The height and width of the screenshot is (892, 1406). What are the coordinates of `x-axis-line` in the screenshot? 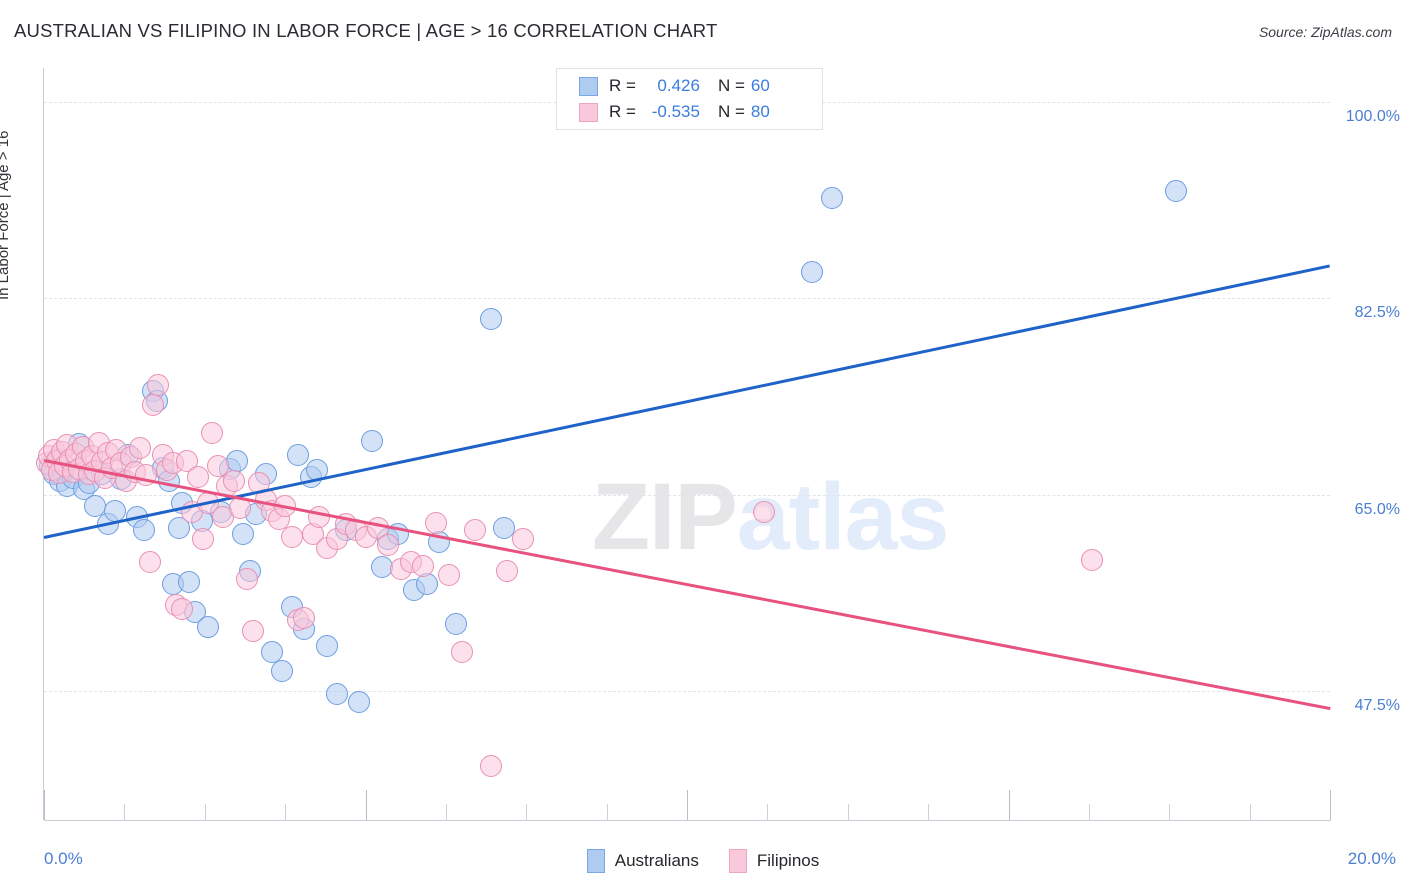 It's located at (687, 820).